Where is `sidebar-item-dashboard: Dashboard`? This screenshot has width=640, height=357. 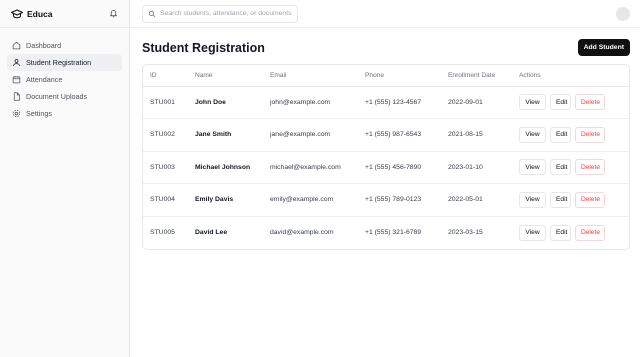
sidebar-item-dashboard: Dashboard is located at coordinates (64, 45).